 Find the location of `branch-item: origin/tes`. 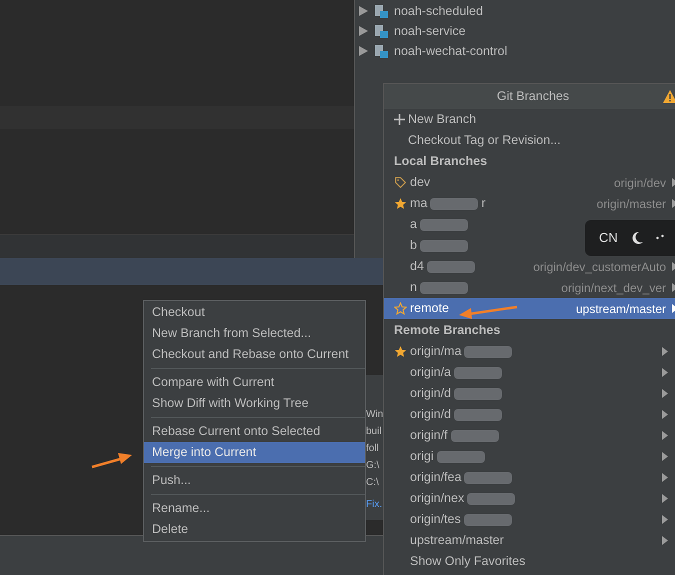

branch-item: origin/tes is located at coordinates (529, 519).